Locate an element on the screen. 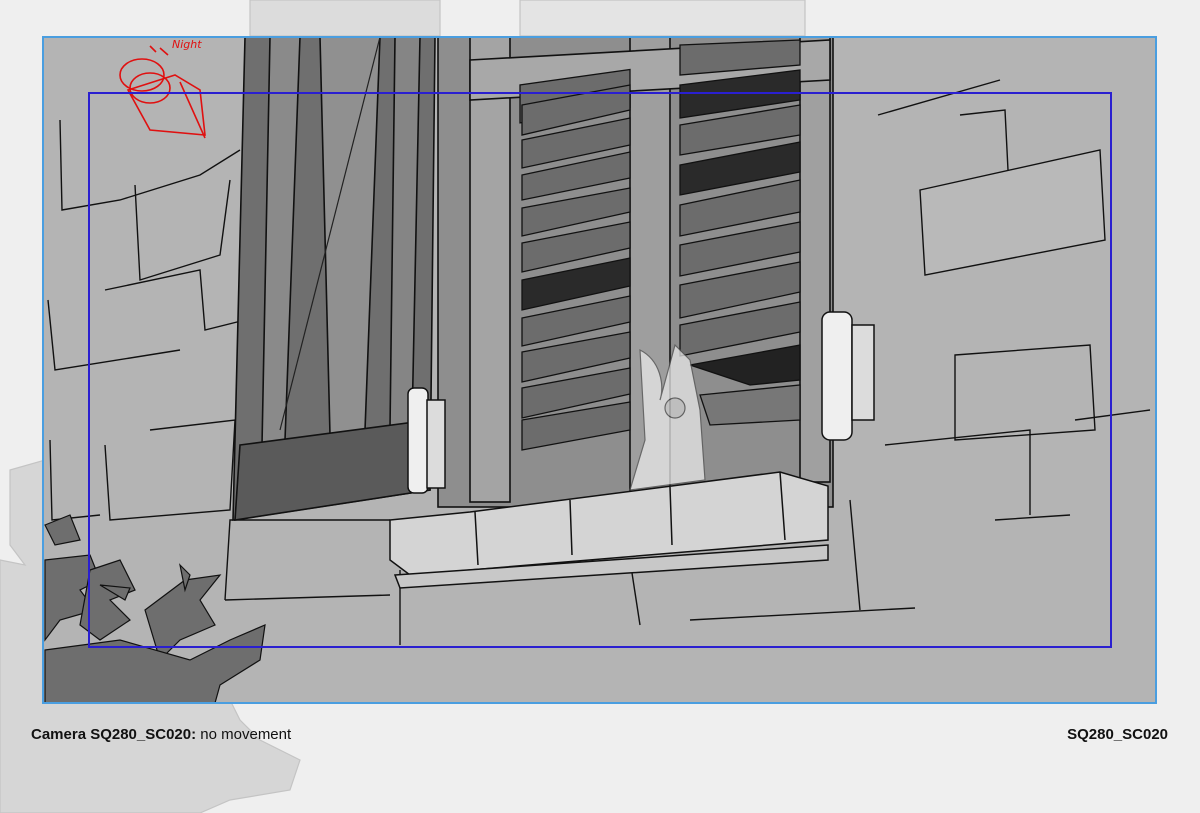 This screenshot has width=1200, height=813. camera-caption: Camera SQ280_SC020: no movement is located at coordinates (161, 734).